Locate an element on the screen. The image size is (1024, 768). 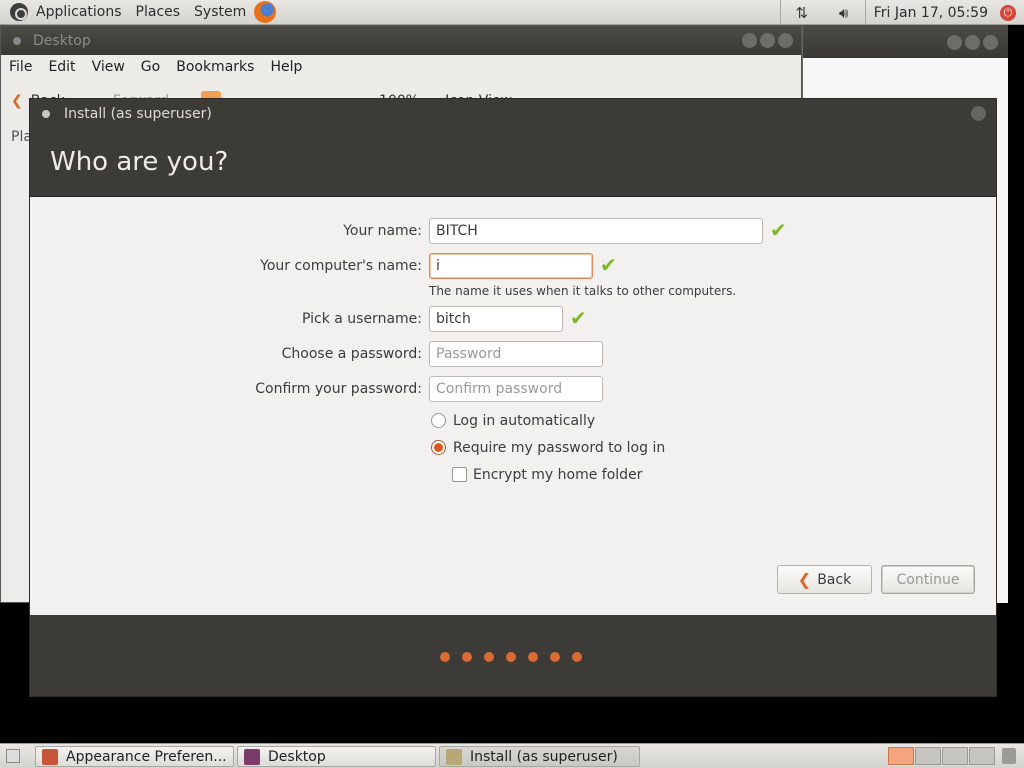
preferences-icon is located at coordinates (50, 756).